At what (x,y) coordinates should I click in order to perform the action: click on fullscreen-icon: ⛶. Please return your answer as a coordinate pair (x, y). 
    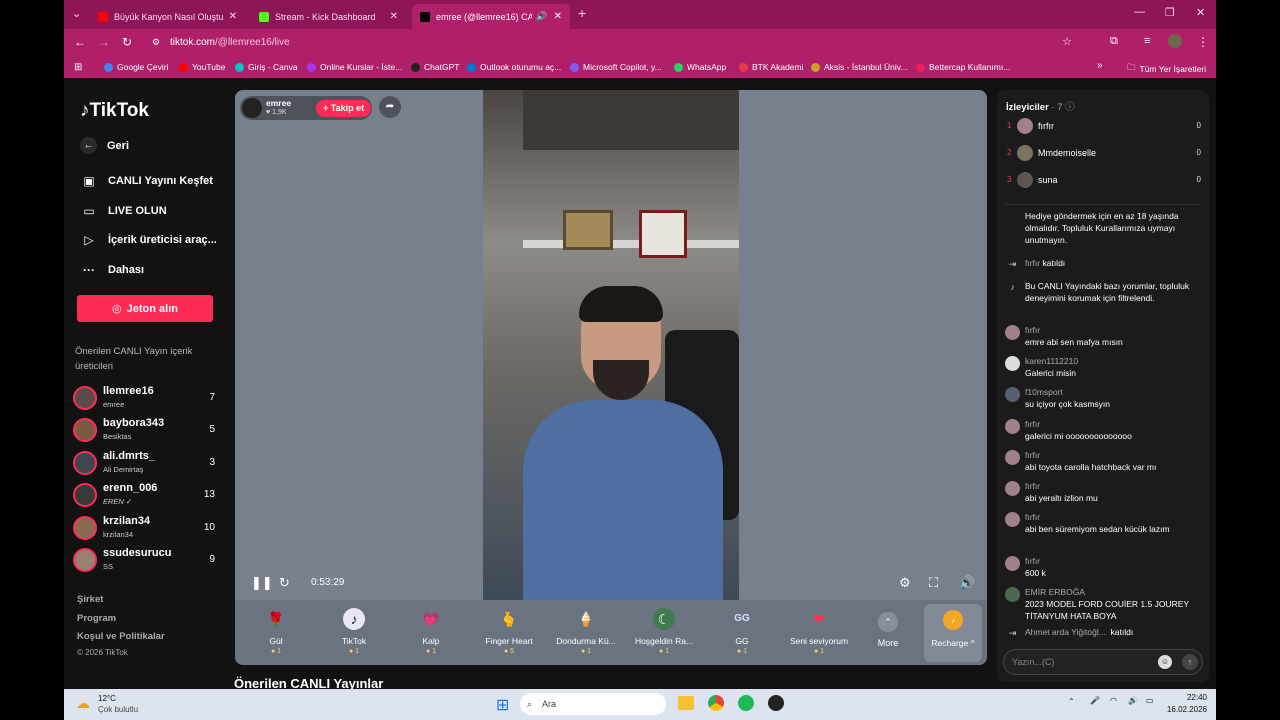
    Looking at the image, I should click on (933, 583).